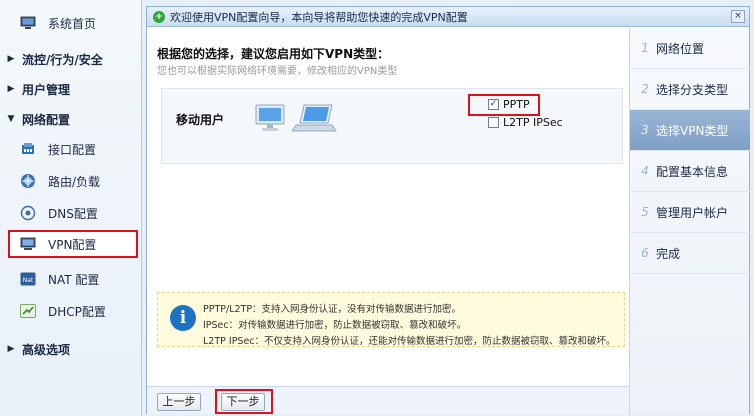  Describe the element at coordinates (28, 311) in the screenshot. I see `dhcp-icon` at that location.